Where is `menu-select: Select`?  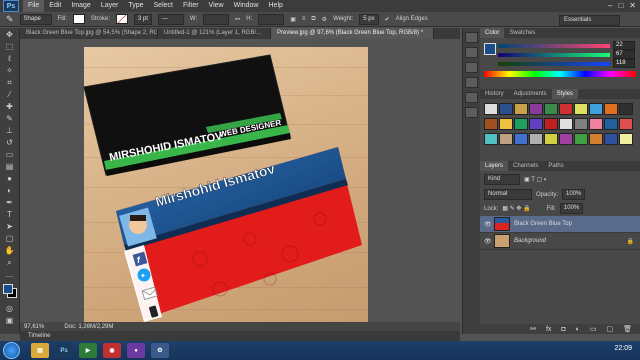
menu-select: Select is located at coordinates (163, 6).